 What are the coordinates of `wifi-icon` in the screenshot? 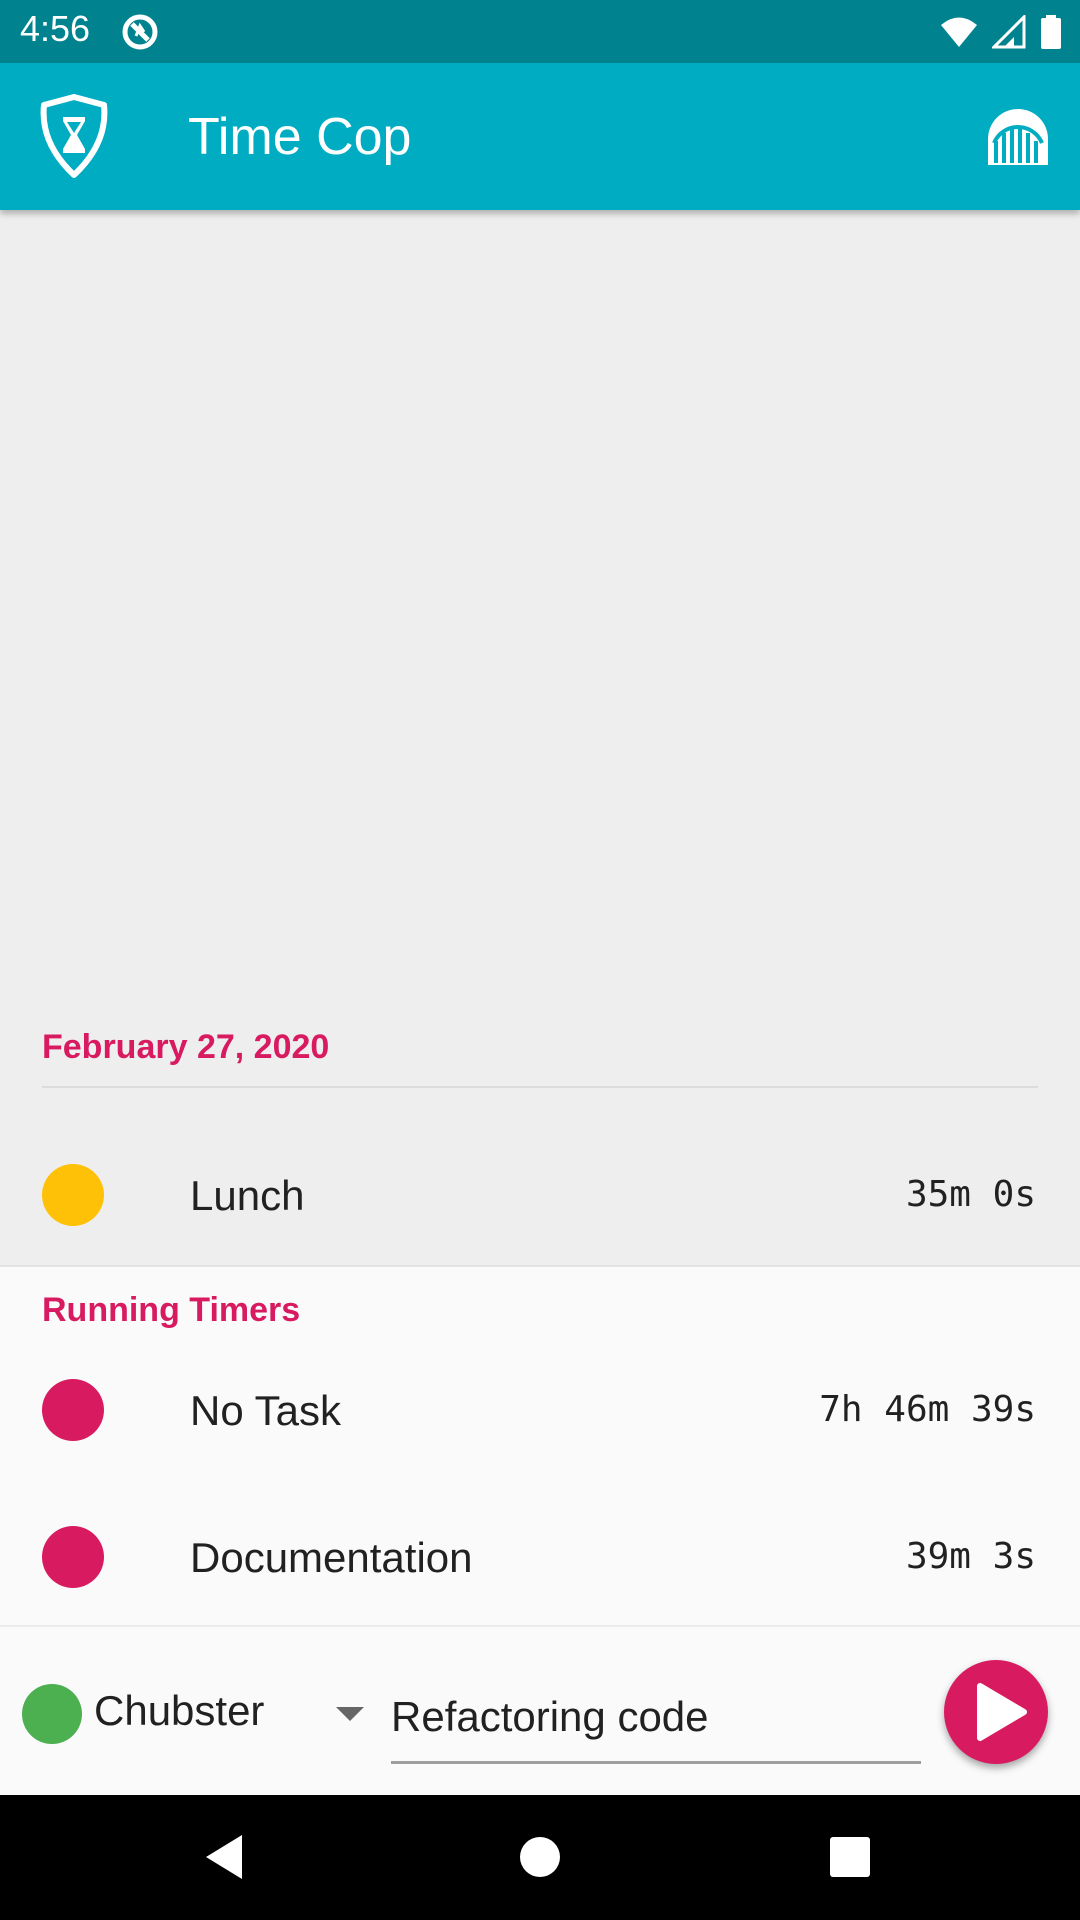 It's located at (959, 32).